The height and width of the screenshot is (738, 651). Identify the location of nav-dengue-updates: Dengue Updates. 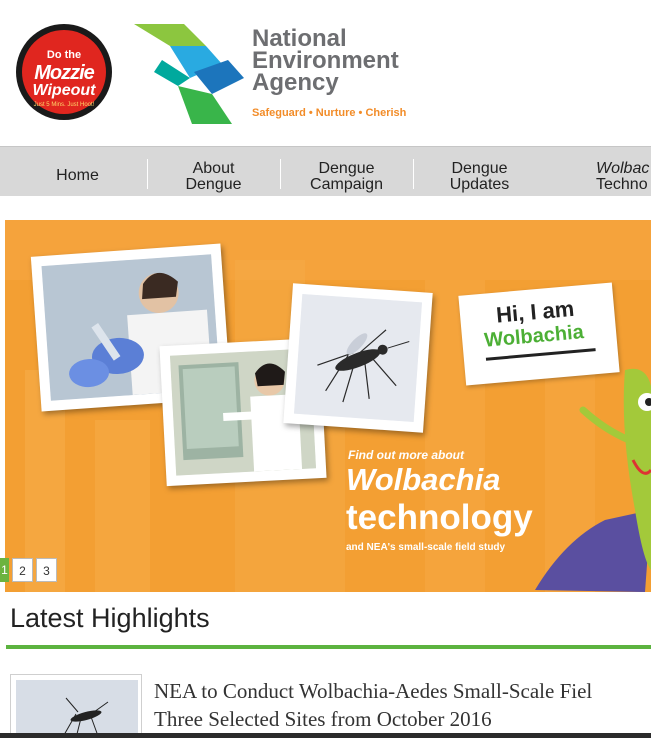
(479, 172).